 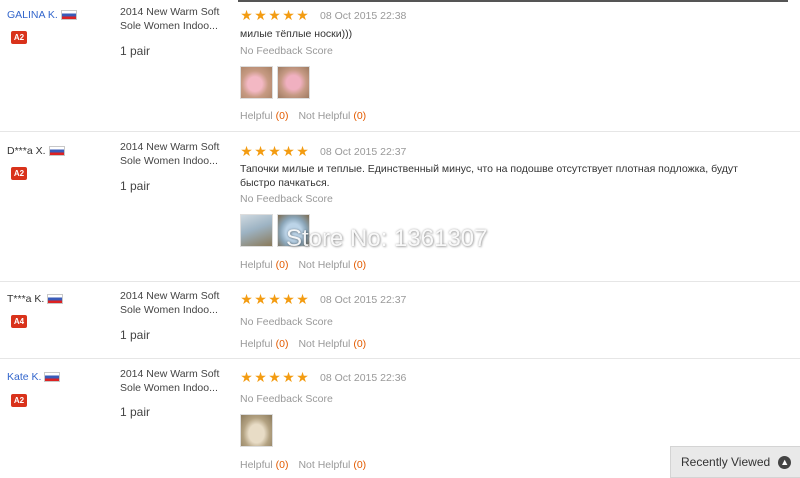 I want to click on reviewer-link: D***a X., so click(x=26, y=151).